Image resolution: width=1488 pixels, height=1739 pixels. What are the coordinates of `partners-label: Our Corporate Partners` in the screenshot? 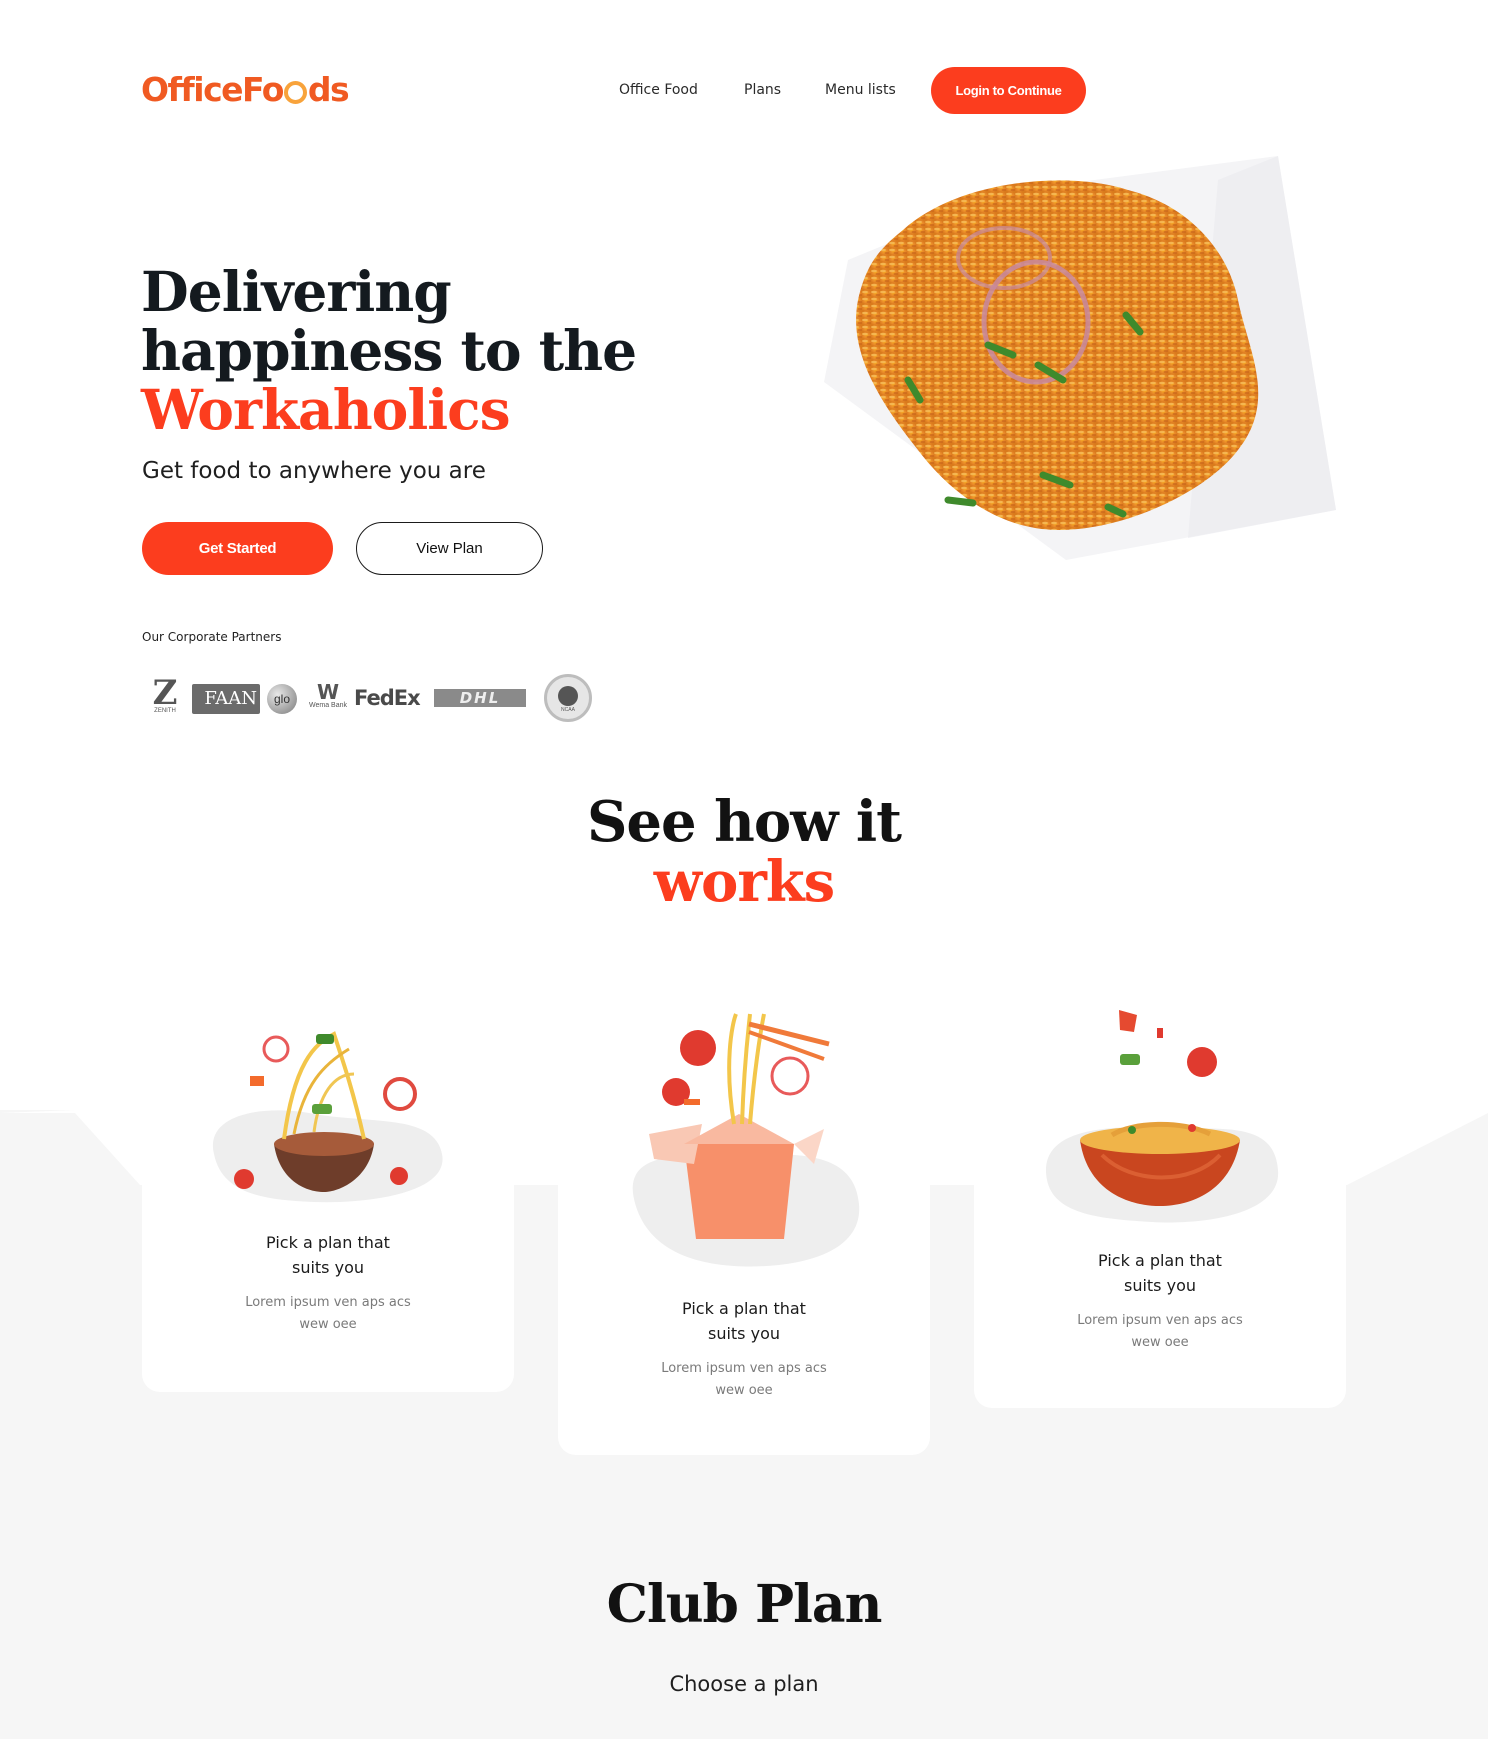 It's located at (212, 637).